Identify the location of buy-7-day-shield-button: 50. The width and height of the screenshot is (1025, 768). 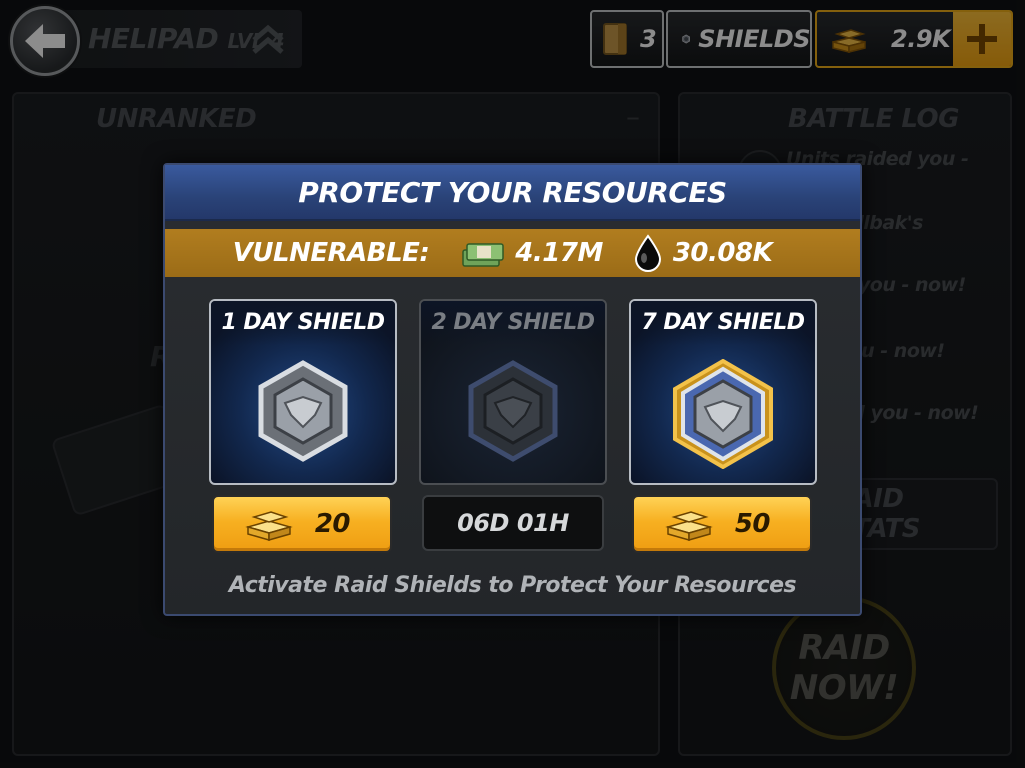
(722, 524).